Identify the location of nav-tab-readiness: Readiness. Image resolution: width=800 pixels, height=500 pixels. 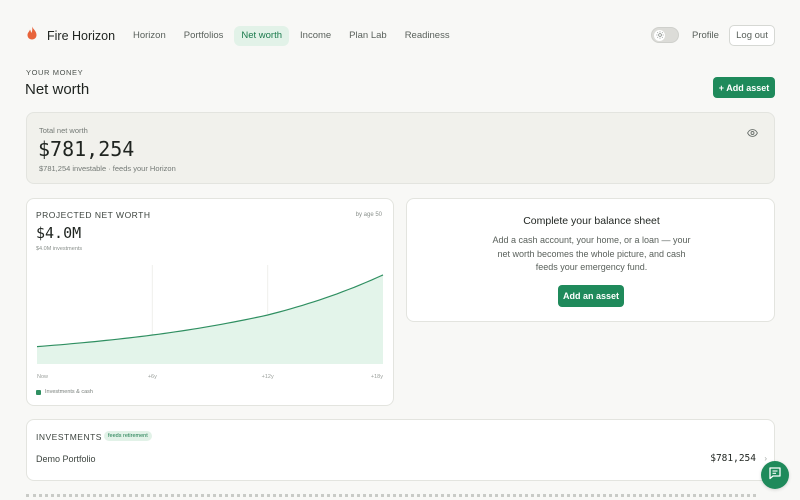
(427, 36).